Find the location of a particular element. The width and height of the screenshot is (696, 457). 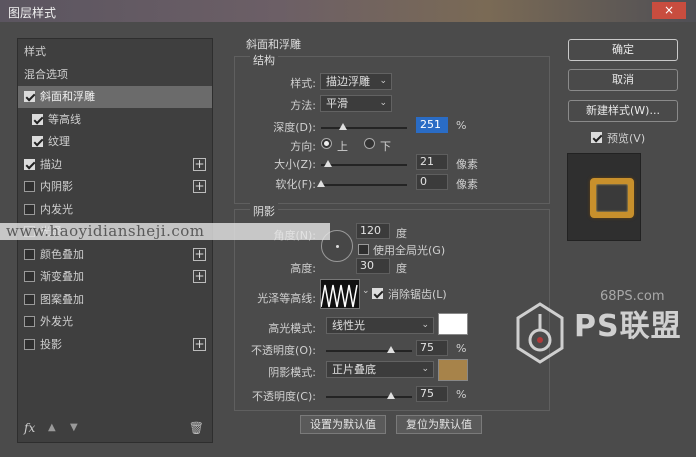

shadow-opacity-slider-track is located at coordinates (369, 397).